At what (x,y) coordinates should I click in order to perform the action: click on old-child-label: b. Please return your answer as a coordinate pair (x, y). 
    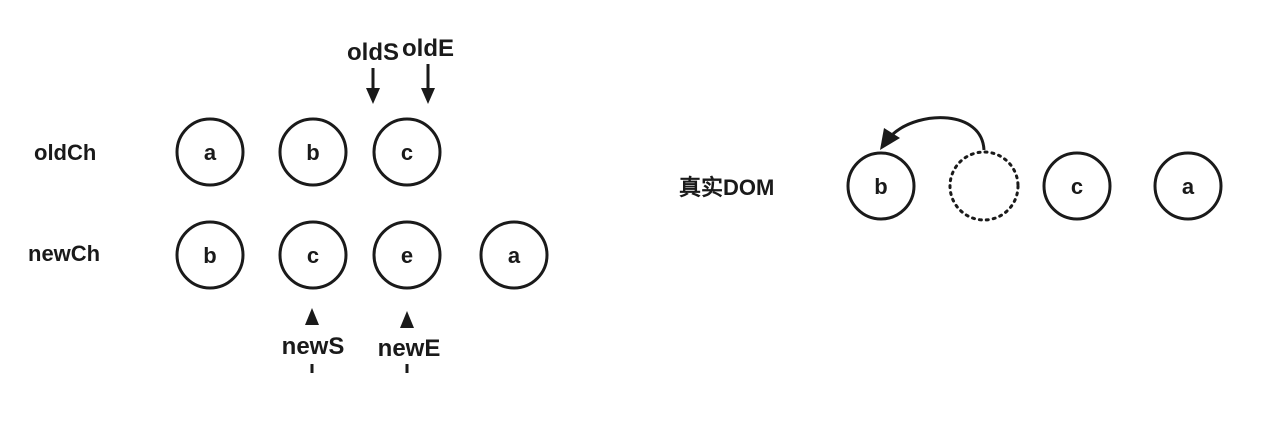
    Looking at the image, I should click on (312, 152).